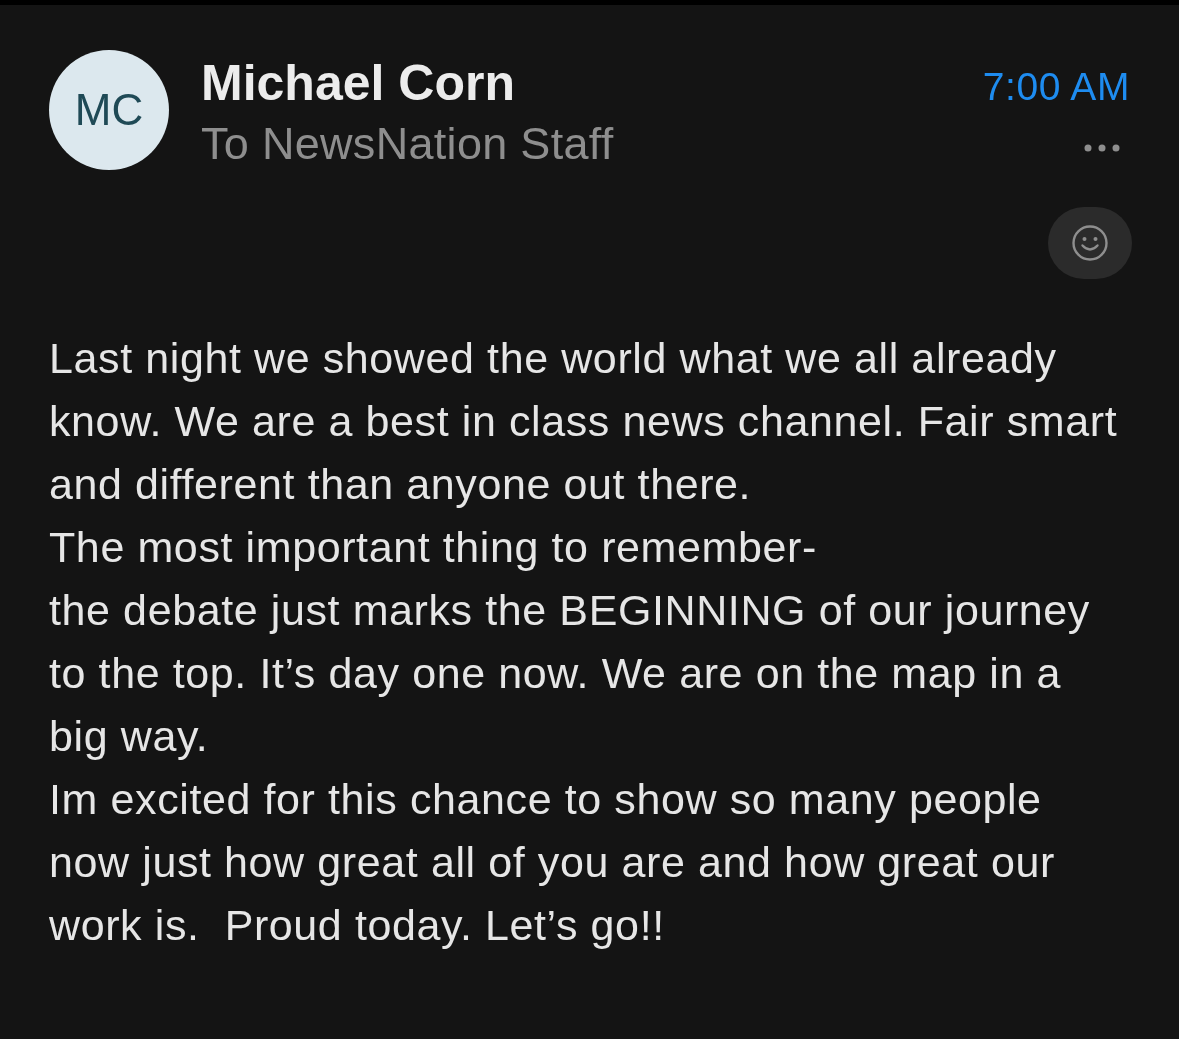  I want to click on recipient-line: To NewsNation Staff, so click(408, 144).